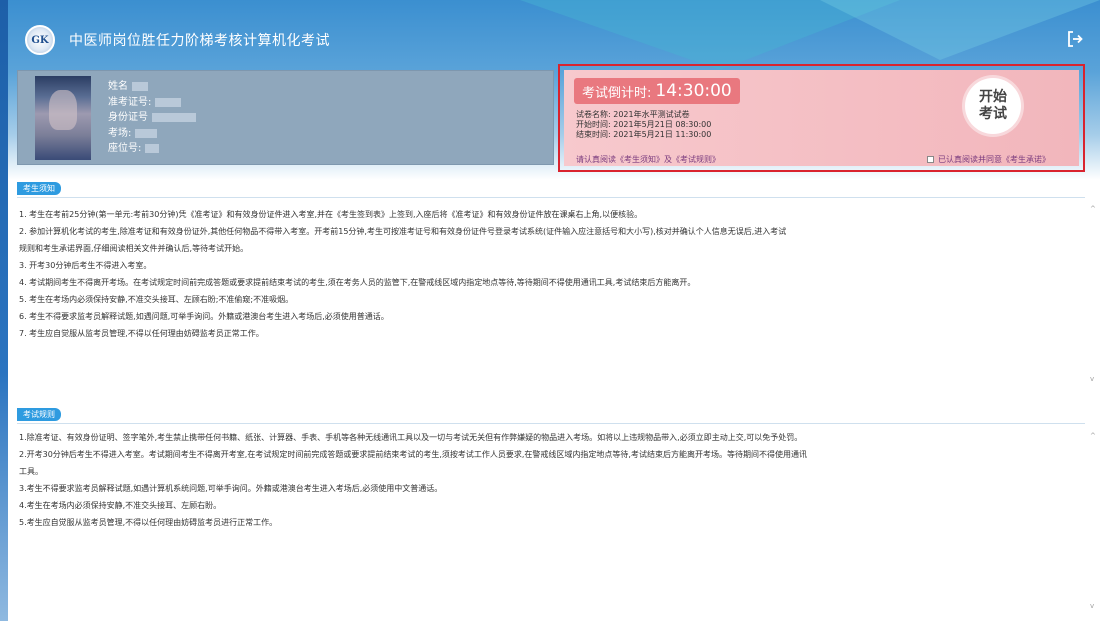  What do you see at coordinates (128, 117) in the screenshot?
I see `id-label: 身份证号` at bounding box center [128, 117].